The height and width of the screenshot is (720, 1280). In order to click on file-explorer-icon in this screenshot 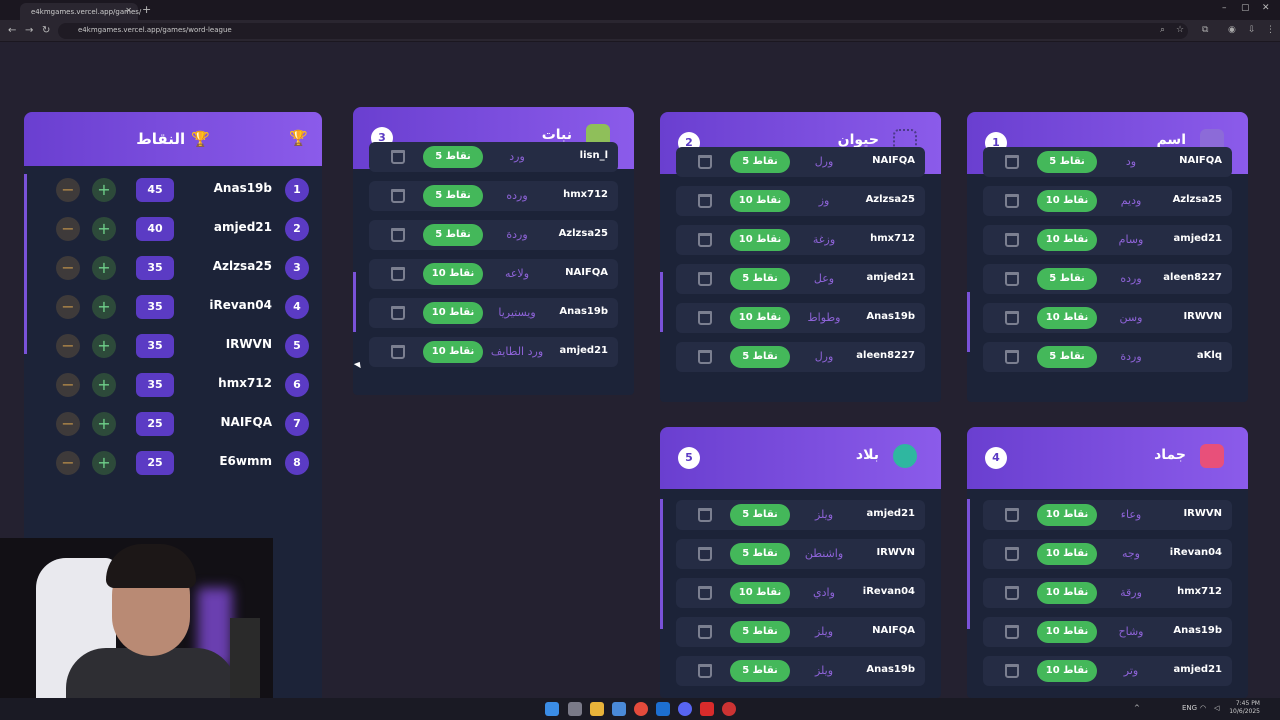, I will do `click(597, 709)`.